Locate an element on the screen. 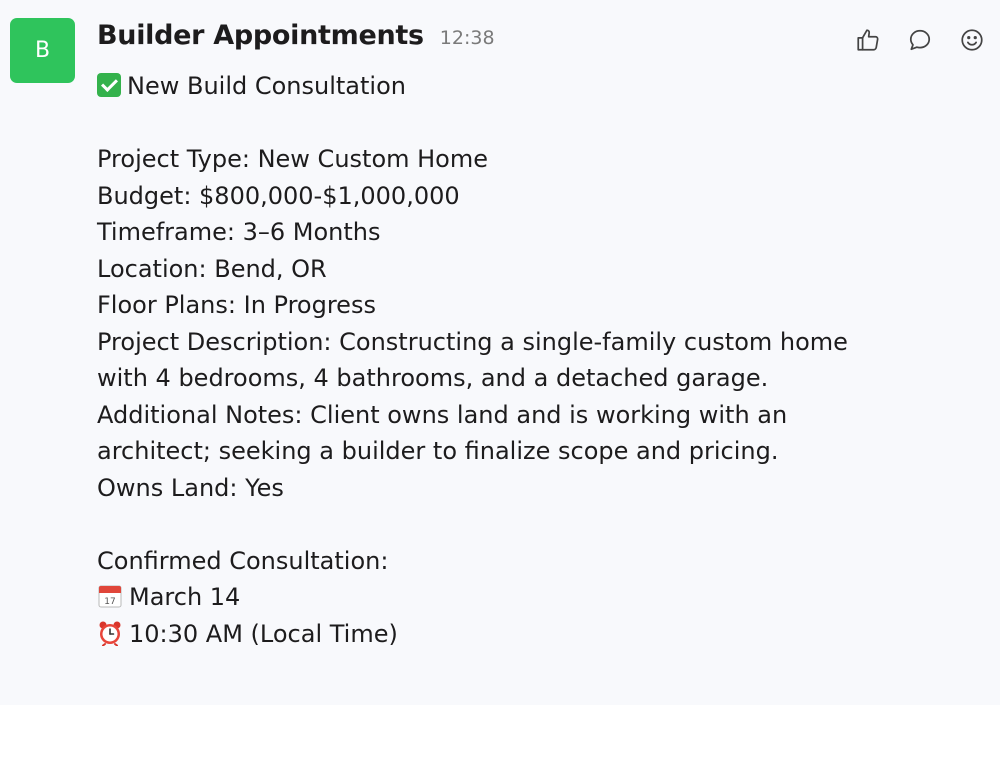  message-title: New Build Consultation is located at coordinates (477, 86).